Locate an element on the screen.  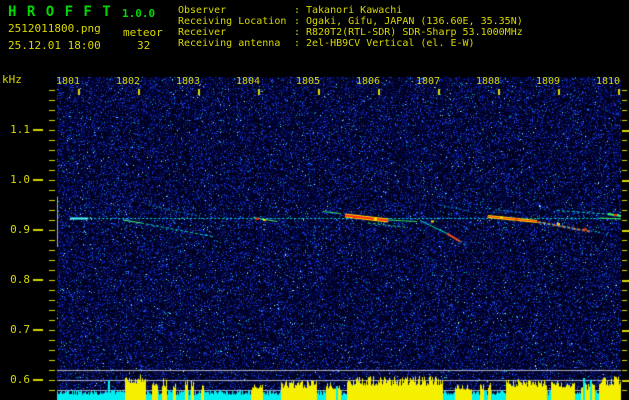
time-tick-label: 1802 is located at coordinates (128, 81).